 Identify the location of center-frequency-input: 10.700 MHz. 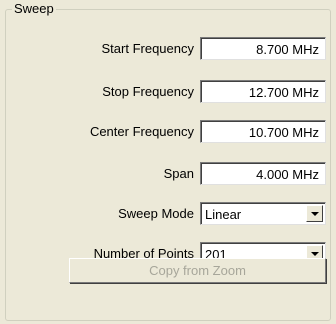
(263, 131).